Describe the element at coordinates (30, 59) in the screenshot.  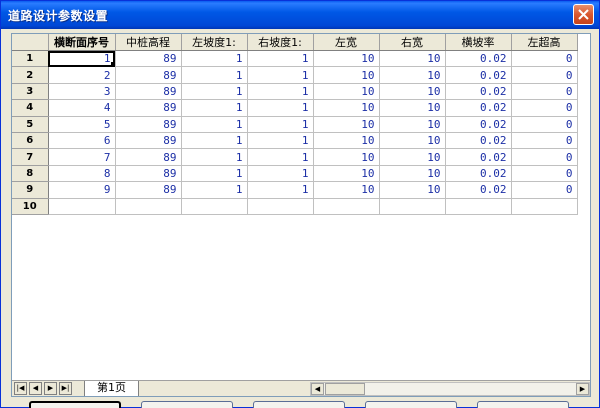
I see `row-header: 1` at that location.